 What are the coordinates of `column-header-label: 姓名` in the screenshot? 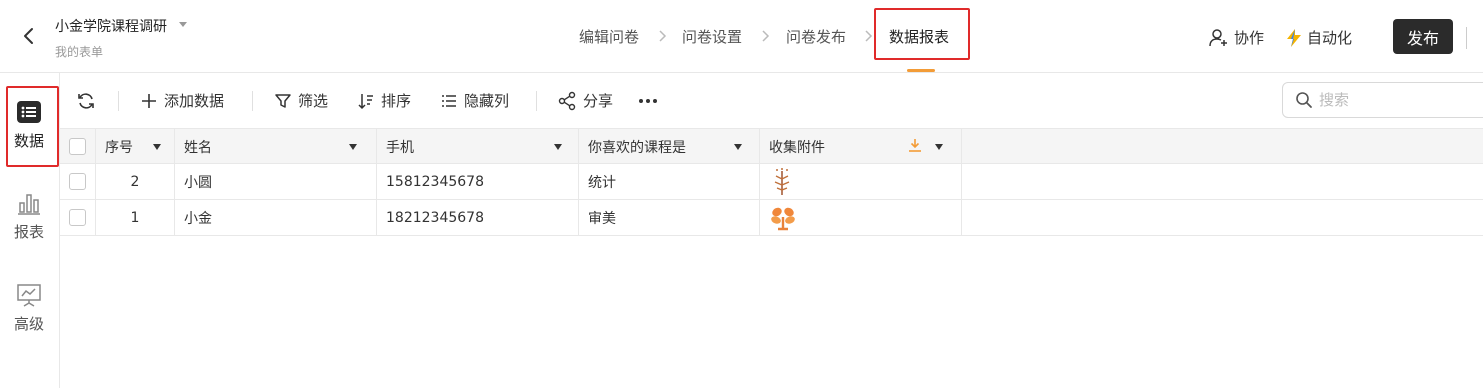 It's located at (198, 147).